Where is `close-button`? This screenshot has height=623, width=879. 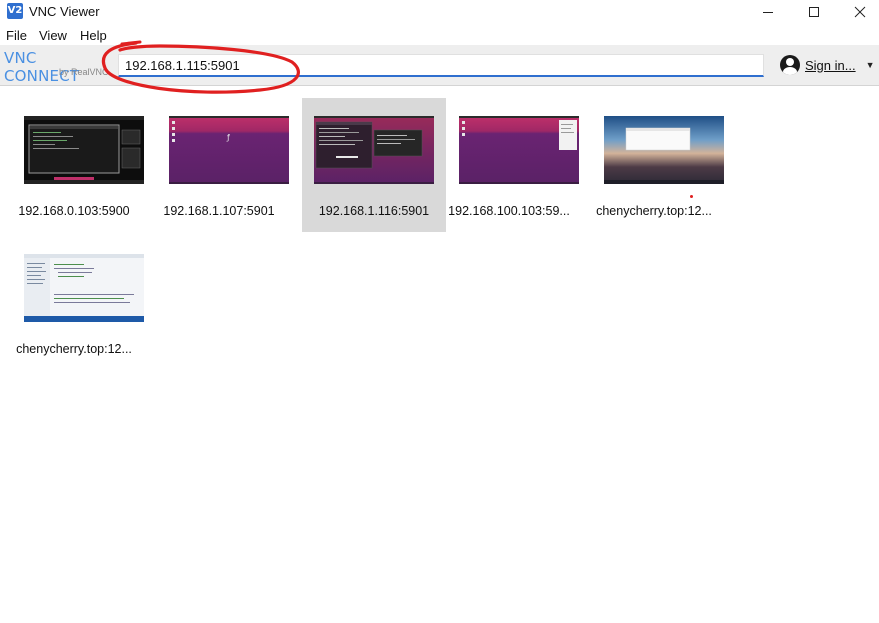
close-button is located at coordinates (858, 12).